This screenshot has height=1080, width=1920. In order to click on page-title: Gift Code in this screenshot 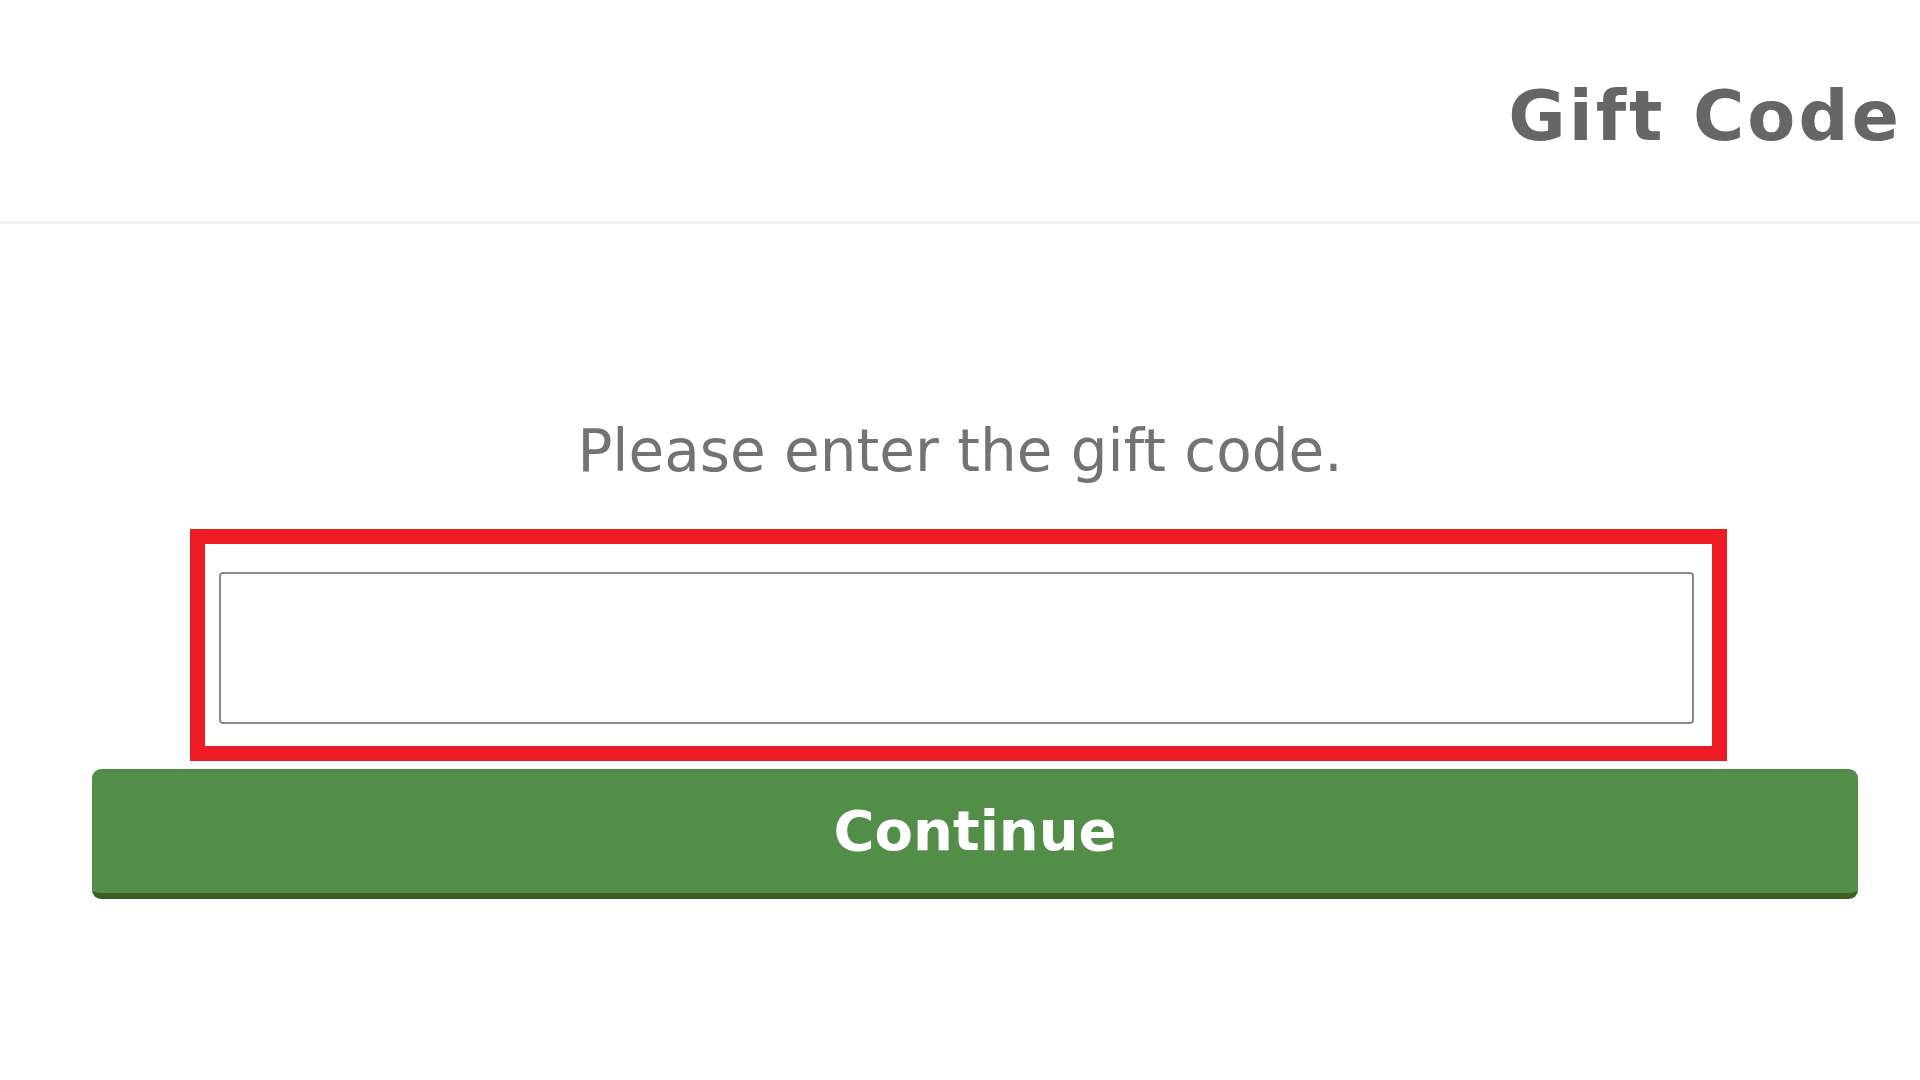, I will do `click(1705, 116)`.